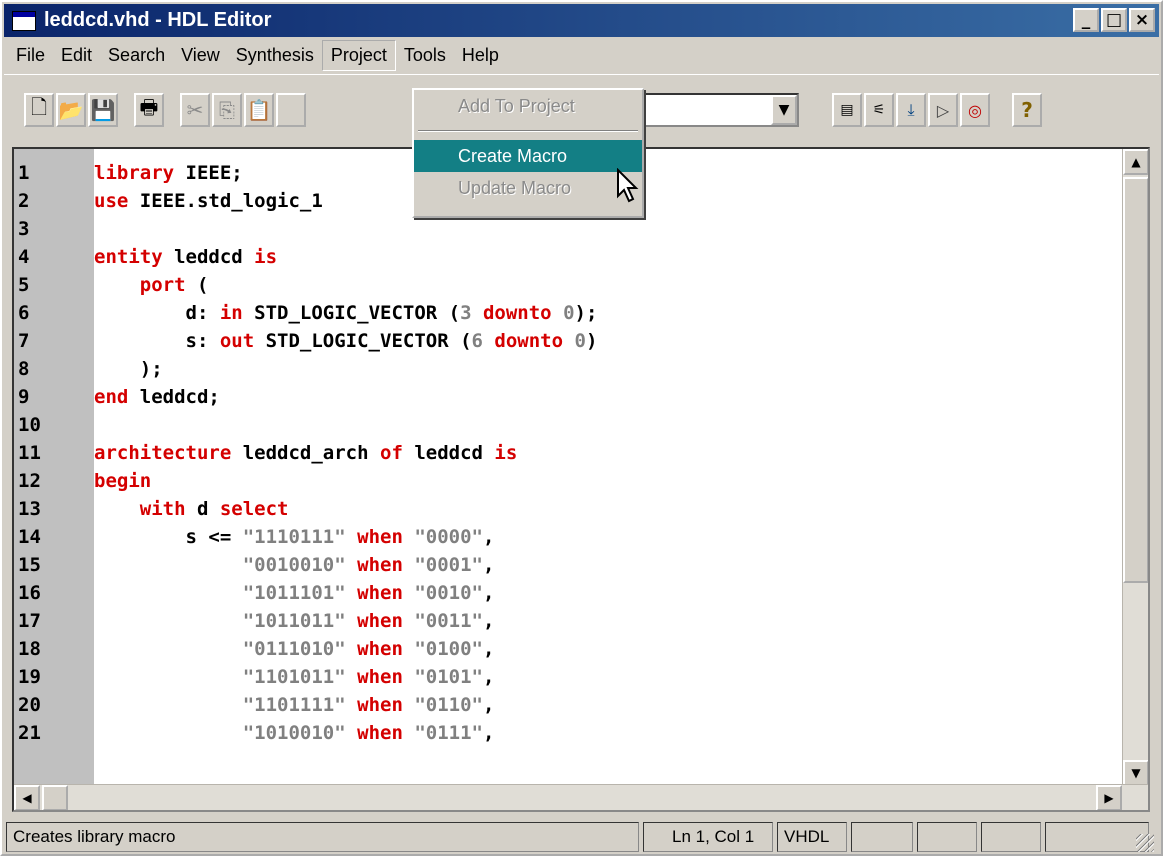 This screenshot has width=1163, height=856. I want to click on line-number: 6, so click(24, 313).